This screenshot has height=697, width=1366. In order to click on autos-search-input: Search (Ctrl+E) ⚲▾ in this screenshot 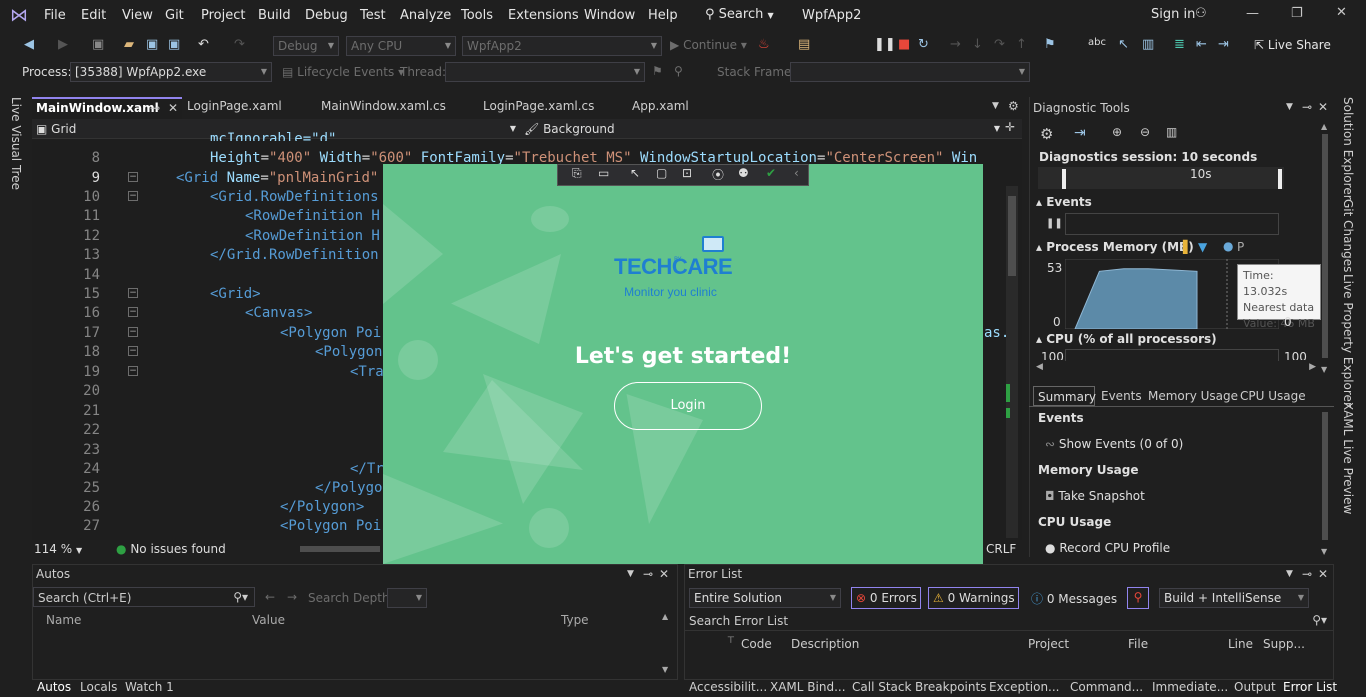, I will do `click(144, 597)`.